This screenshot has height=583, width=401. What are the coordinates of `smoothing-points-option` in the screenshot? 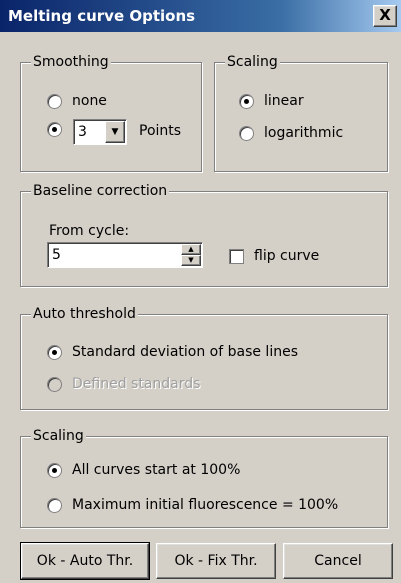 It's located at (59, 129).